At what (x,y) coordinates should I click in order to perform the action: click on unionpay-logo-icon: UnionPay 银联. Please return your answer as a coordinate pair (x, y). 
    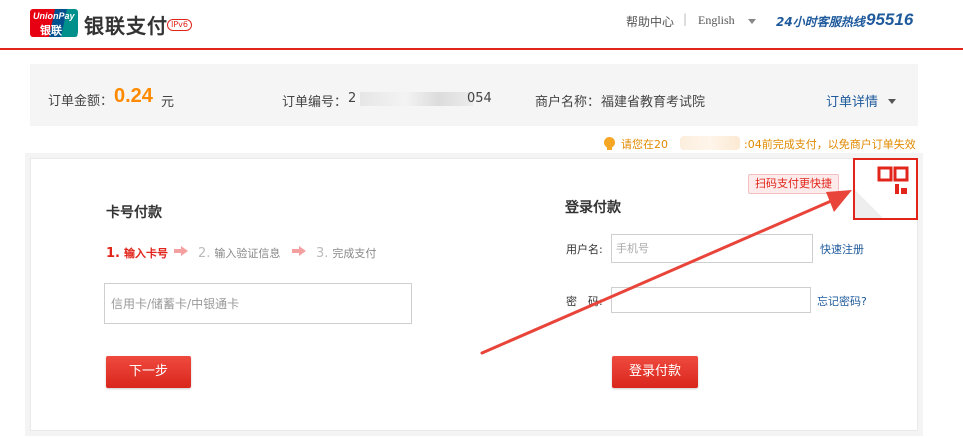
    Looking at the image, I should click on (54, 23).